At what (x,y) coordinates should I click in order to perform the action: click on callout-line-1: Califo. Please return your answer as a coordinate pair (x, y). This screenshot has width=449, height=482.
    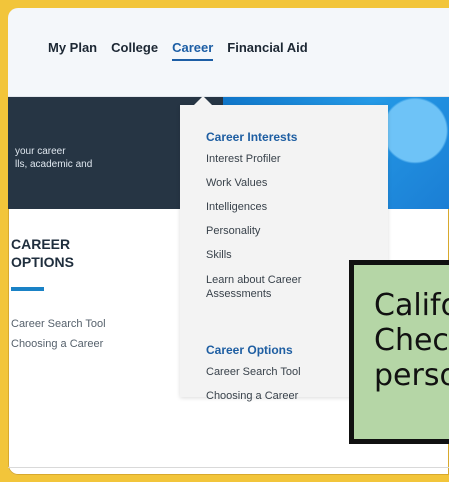
    Looking at the image, I should click on (411, 305).